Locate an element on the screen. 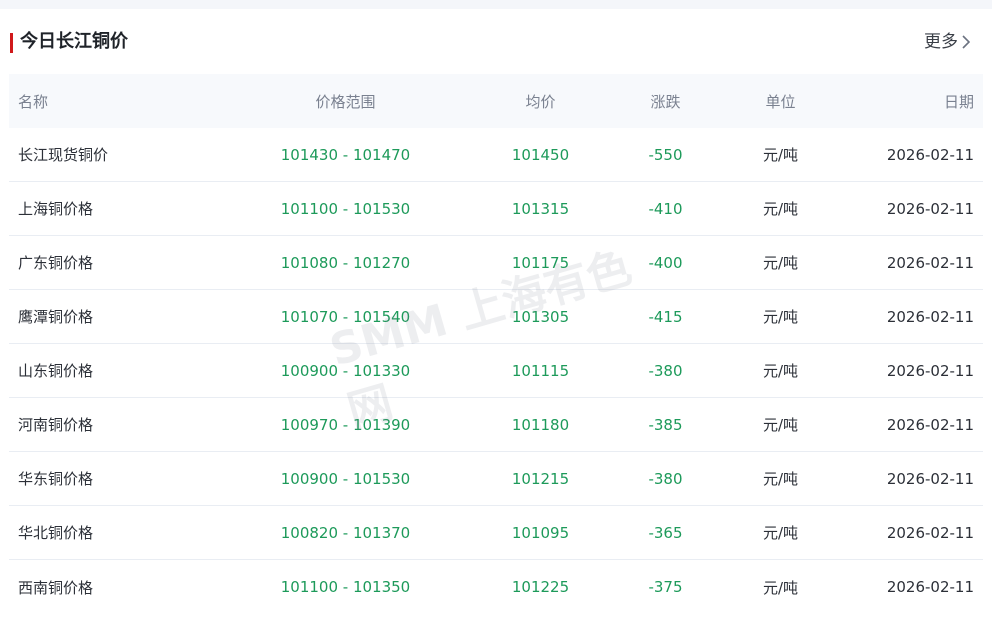 The width and height of the screenshot is (992, 635). cell-name: 华东铜价格 is located at coordinates (113, 478).